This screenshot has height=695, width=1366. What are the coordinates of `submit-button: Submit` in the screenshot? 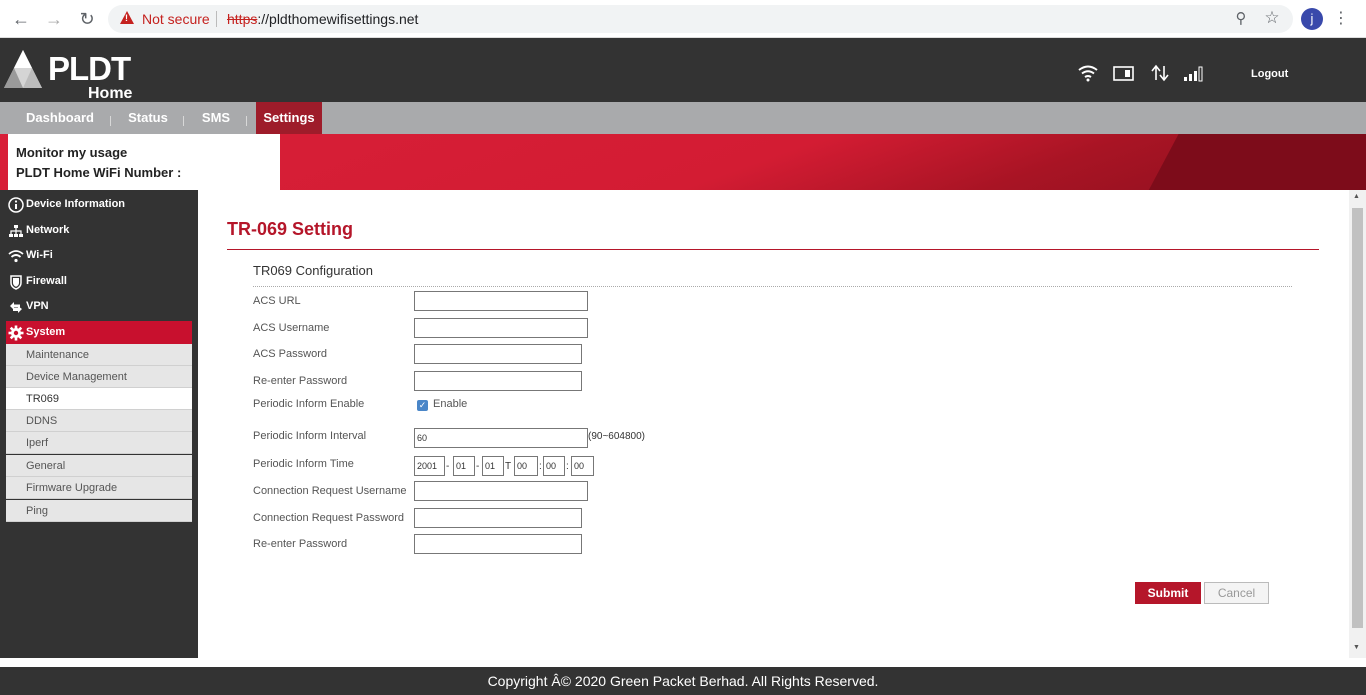 It's located at (1168, 593).